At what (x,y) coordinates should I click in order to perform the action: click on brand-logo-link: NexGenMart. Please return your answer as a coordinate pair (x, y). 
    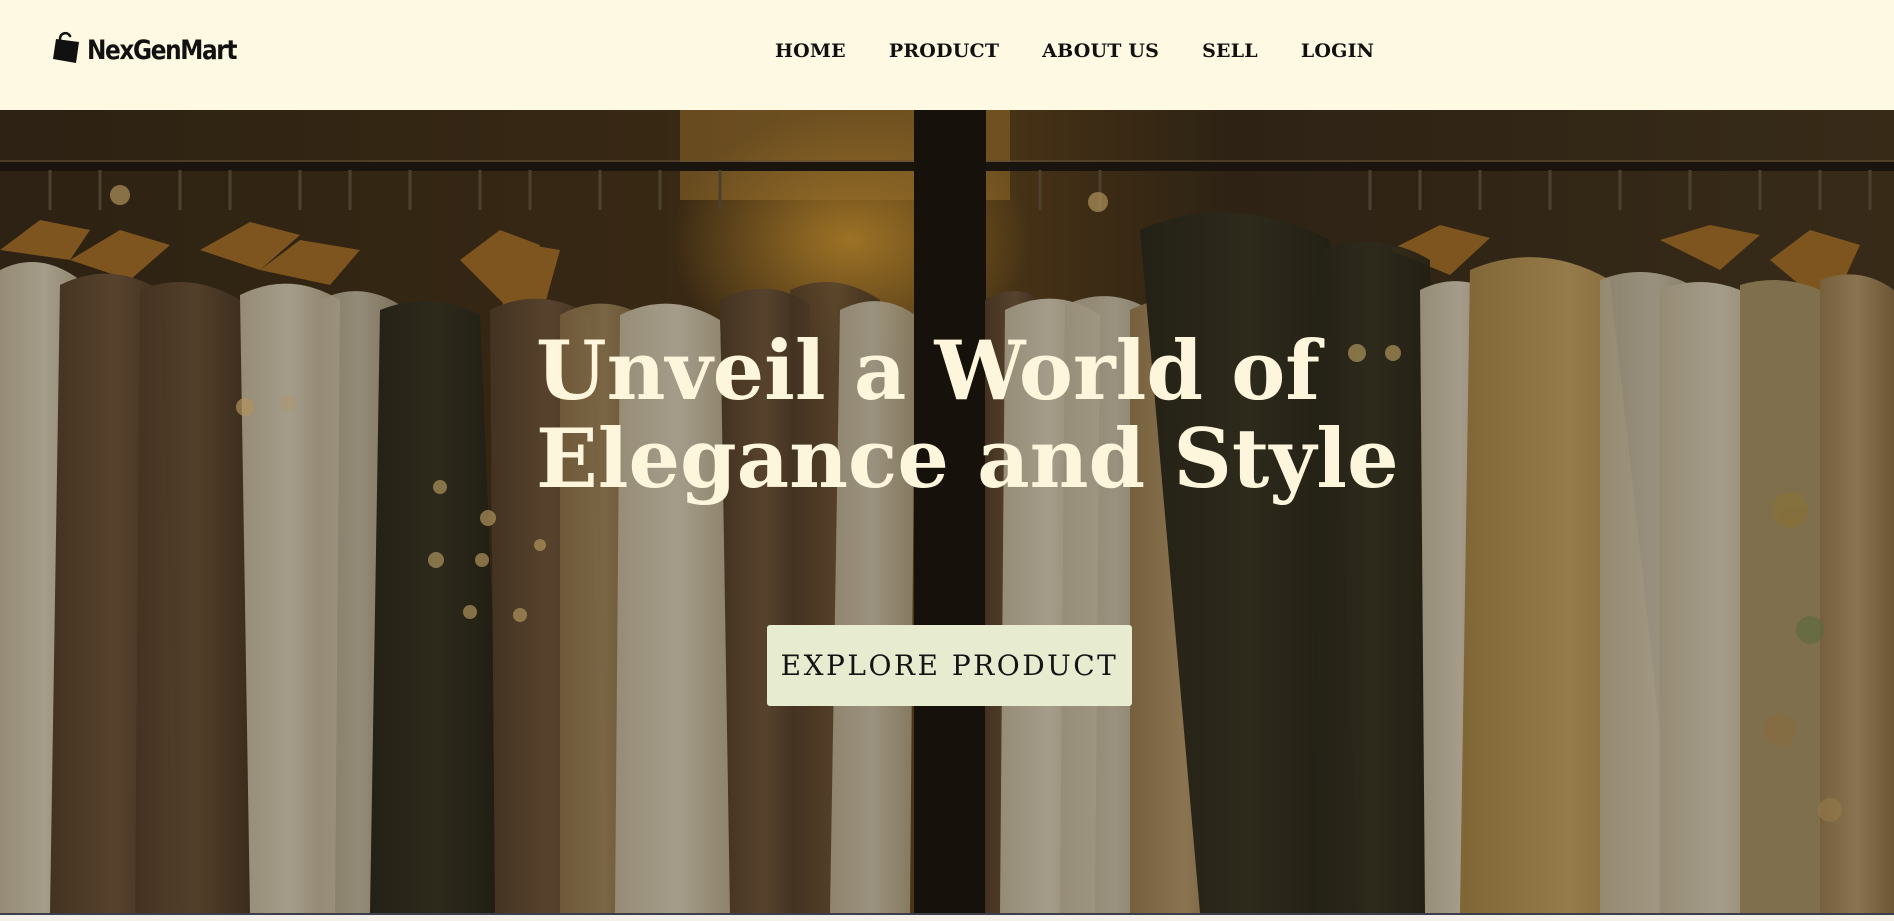
    Looking at the image, I should click on (155, 47).